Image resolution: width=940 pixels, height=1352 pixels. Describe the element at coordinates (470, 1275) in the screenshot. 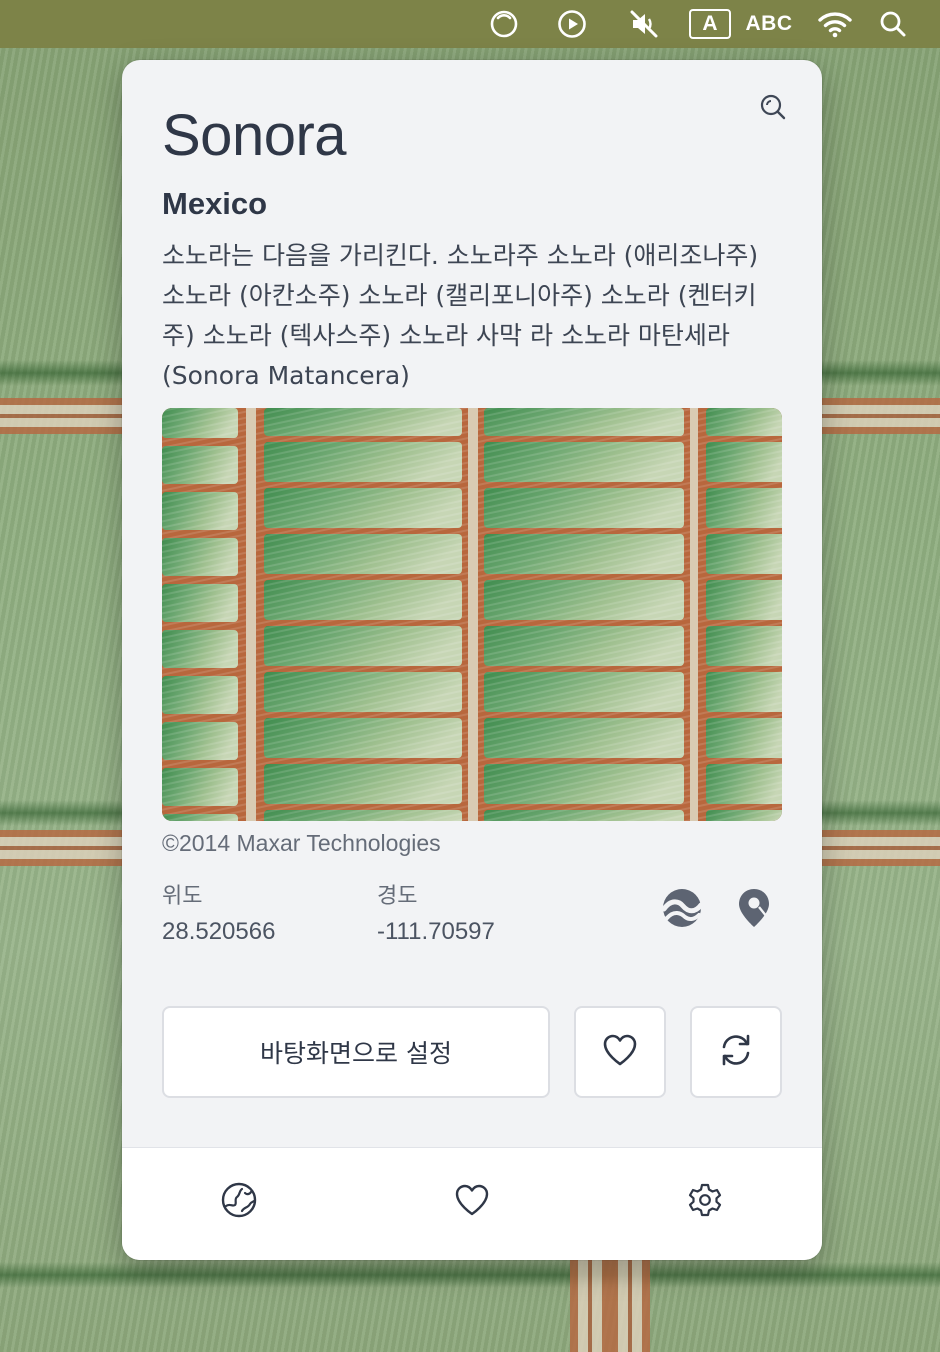

I see `wallpaper-field-edge` at that location.